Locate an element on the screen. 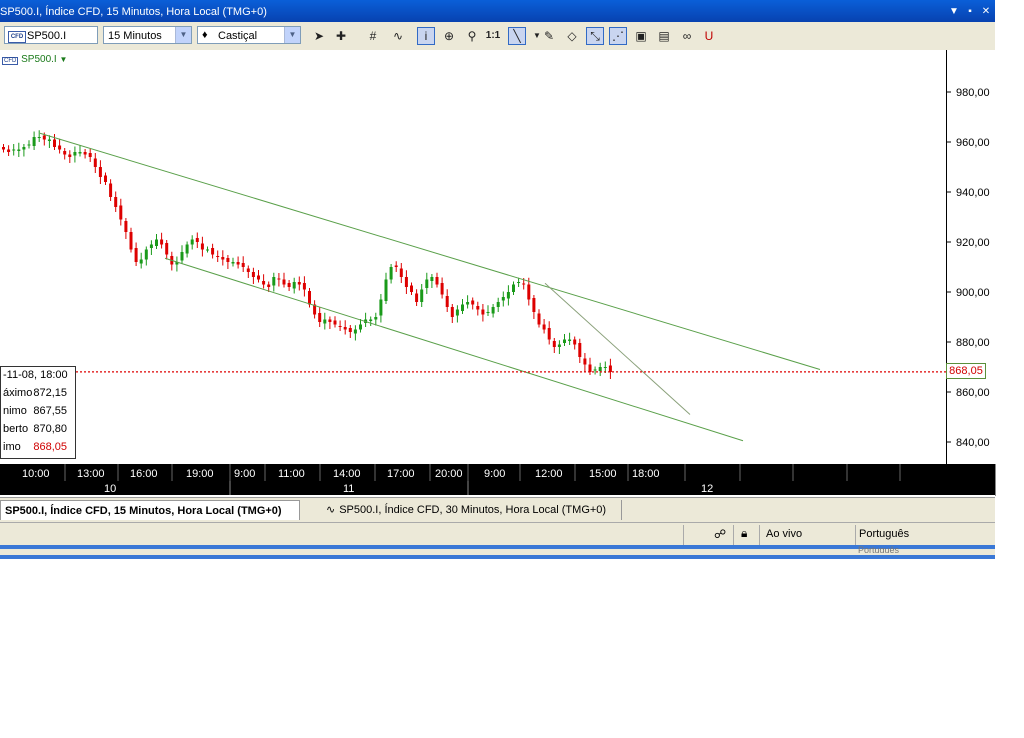  pencil-icon: ✎ is located at coordinates (549, 36).